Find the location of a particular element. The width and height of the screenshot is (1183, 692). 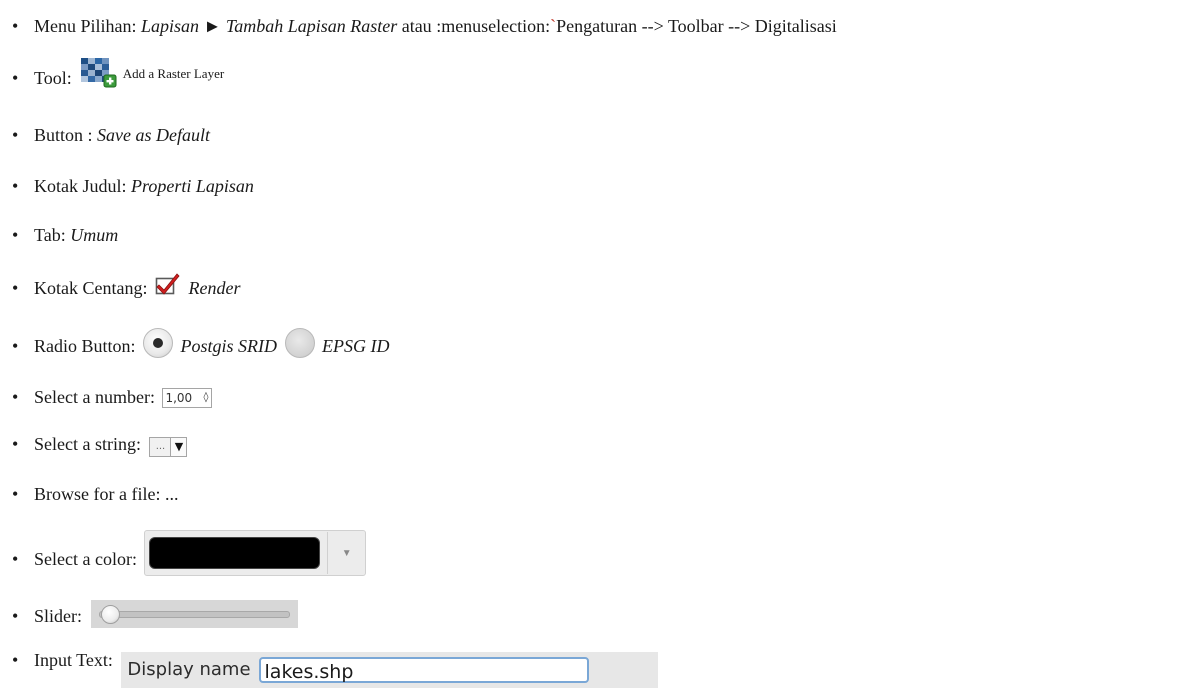

dialog-title: Properti Lapisan is located at coordinates (192, 186).